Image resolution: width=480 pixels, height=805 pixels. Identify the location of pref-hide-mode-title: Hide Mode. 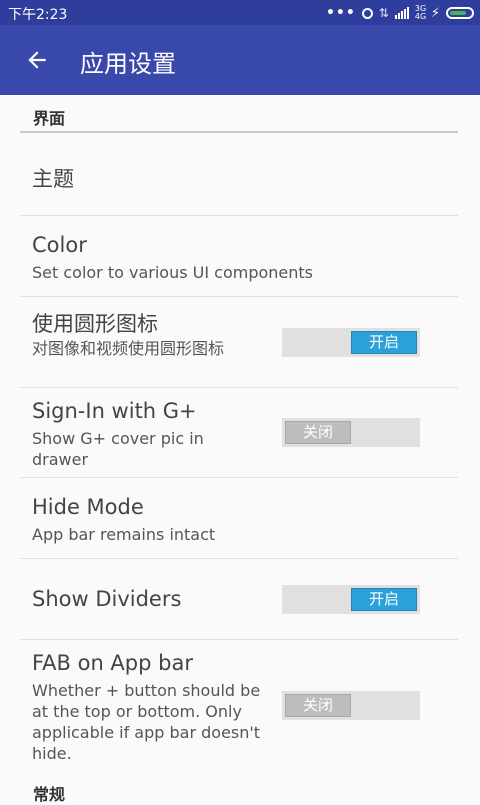
(88, 507).